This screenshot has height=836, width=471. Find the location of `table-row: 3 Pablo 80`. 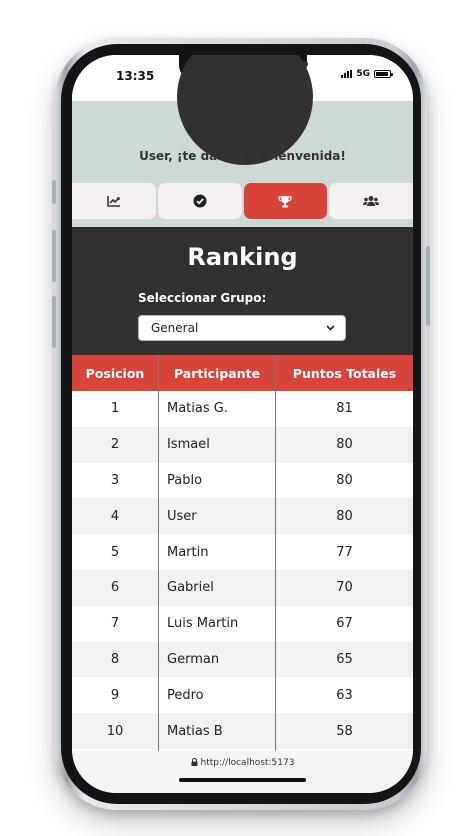

table-row: 3 Pablo 80 is located at coordinates (242, 480).